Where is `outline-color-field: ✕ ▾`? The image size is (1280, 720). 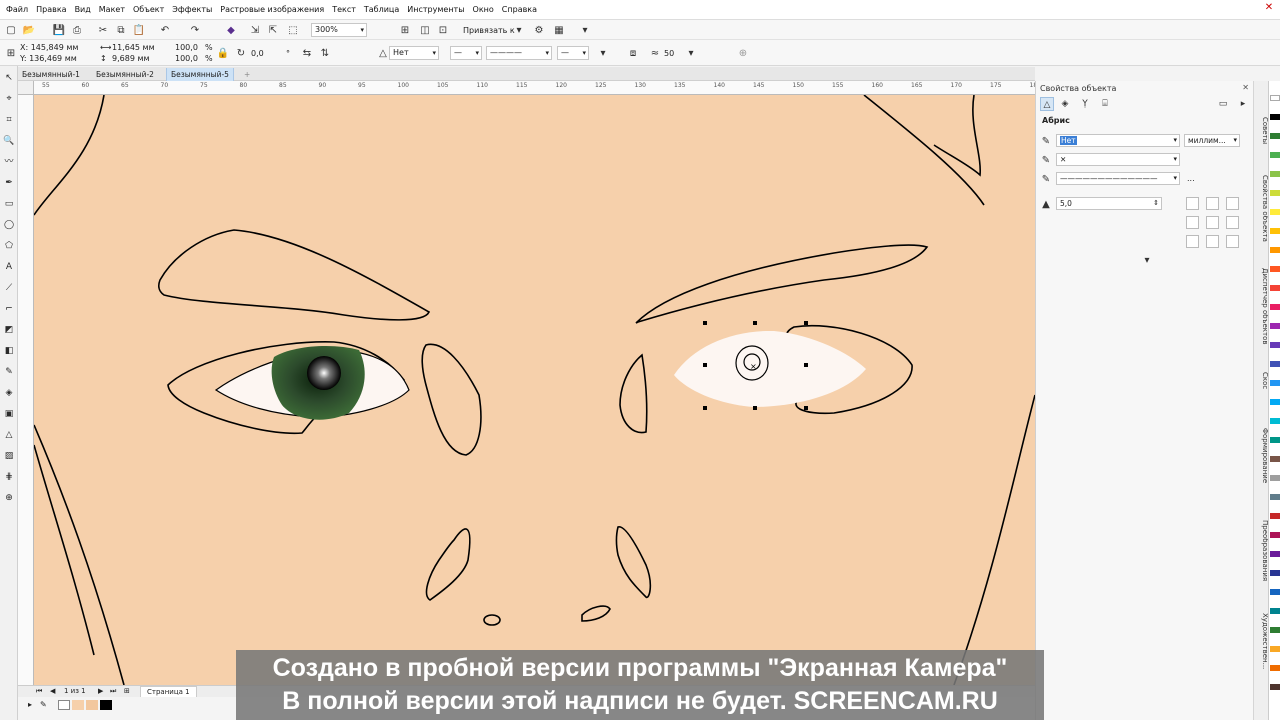
outline-color-field: ✕ ▾ is located at coordinates (1118, 159).